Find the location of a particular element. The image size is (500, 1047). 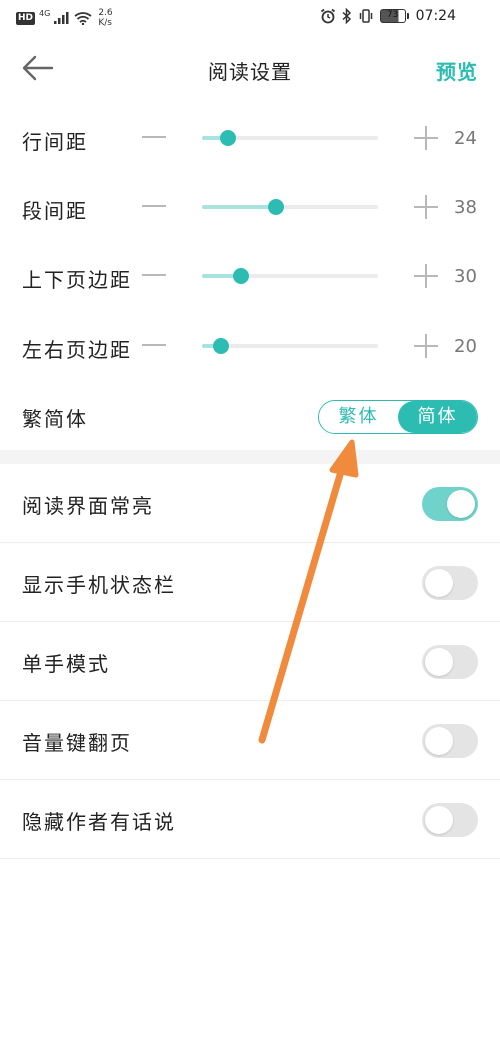

slider-label: 行间距 is located at coordinates (55, 142).